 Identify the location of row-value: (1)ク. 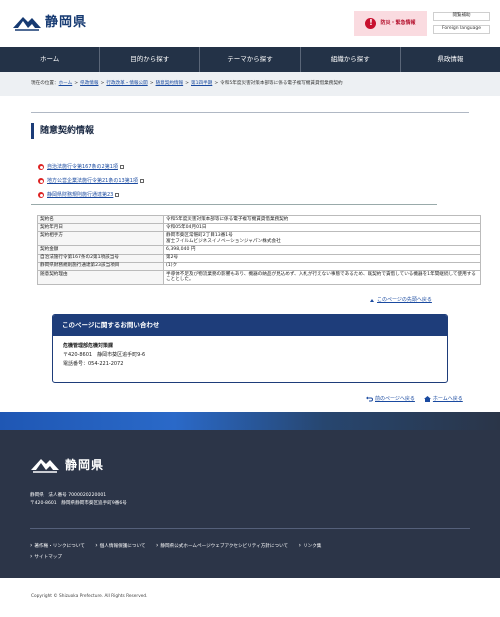
(322, 266).